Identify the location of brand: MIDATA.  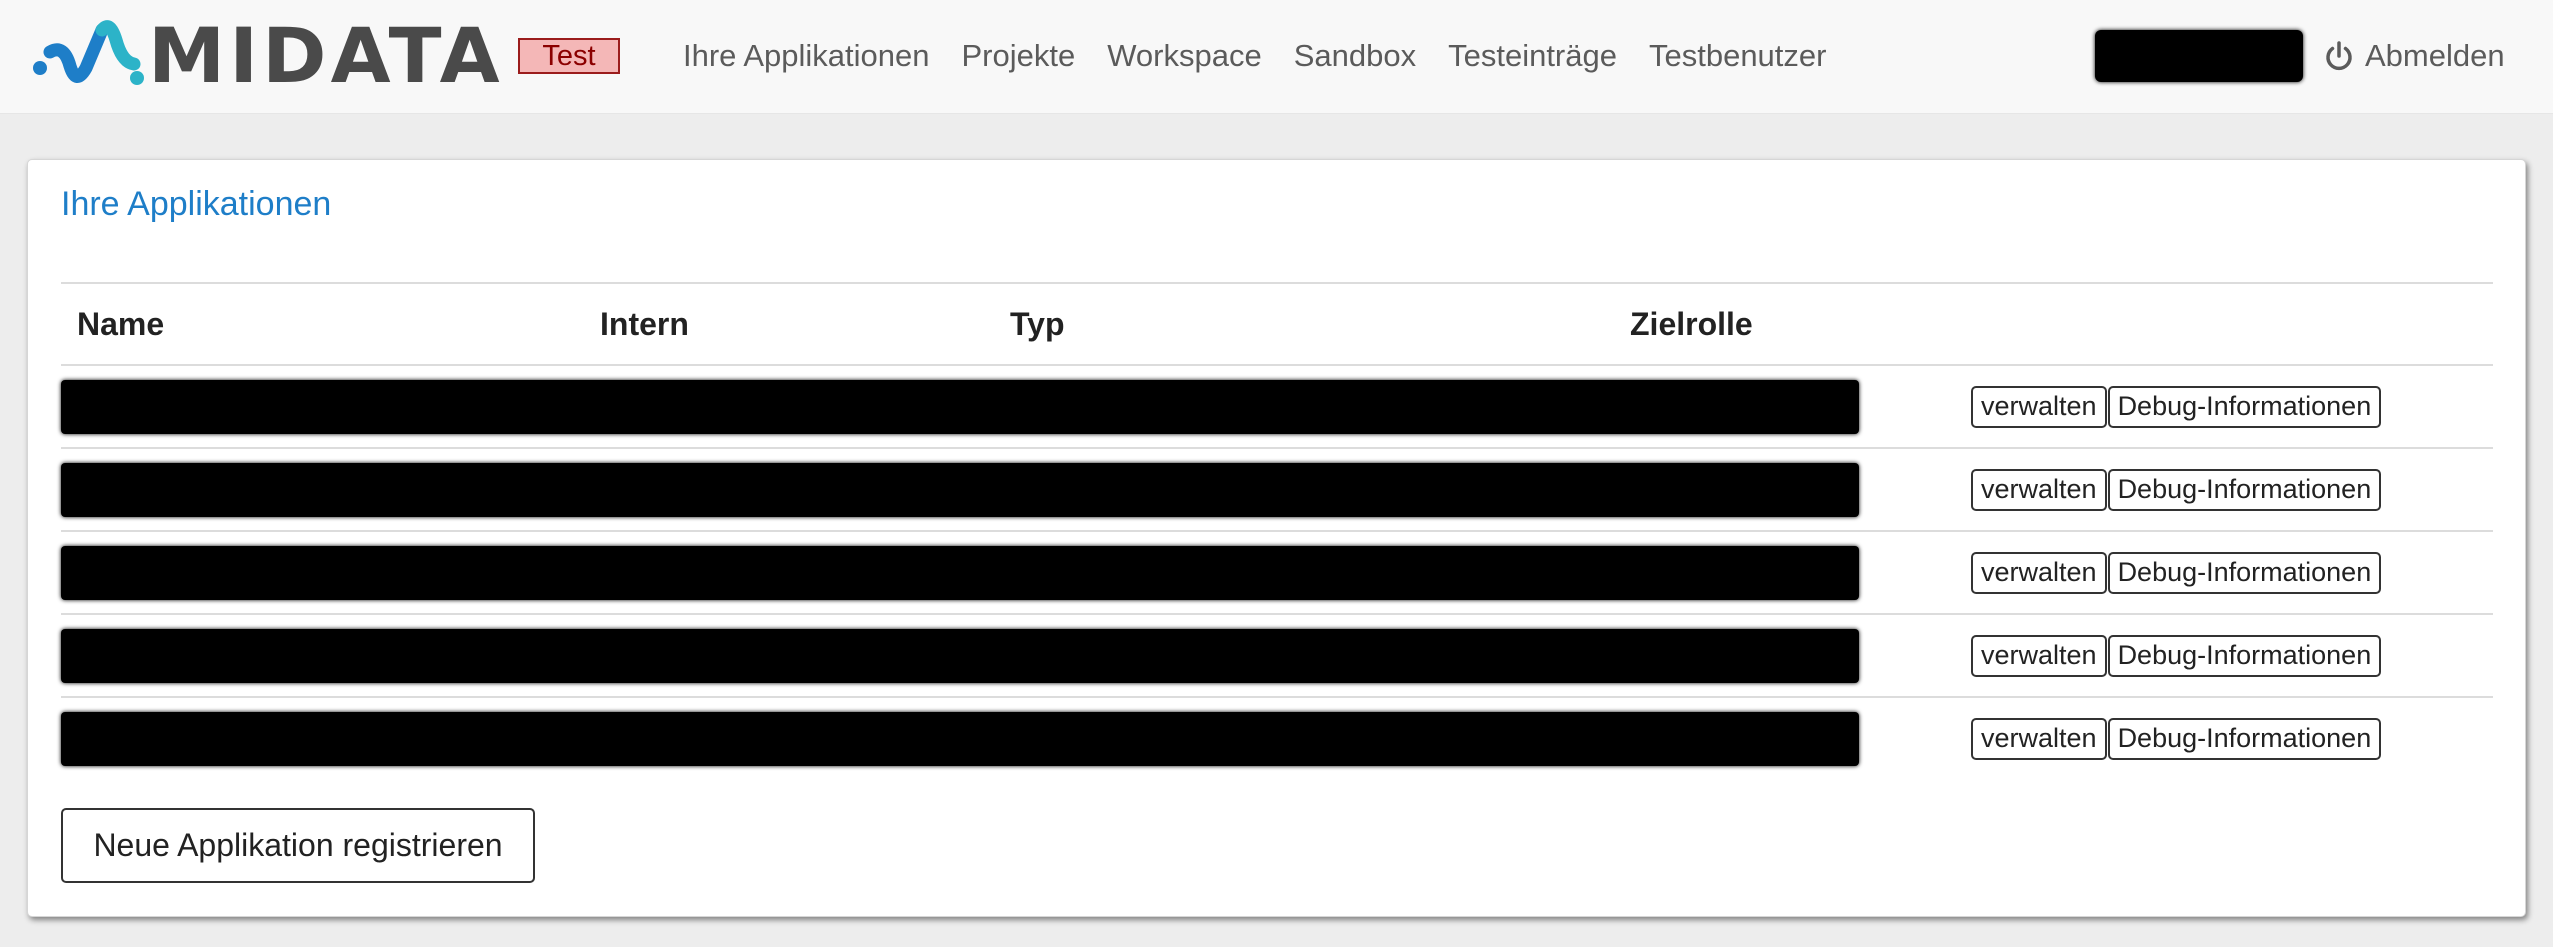
(265, 56).